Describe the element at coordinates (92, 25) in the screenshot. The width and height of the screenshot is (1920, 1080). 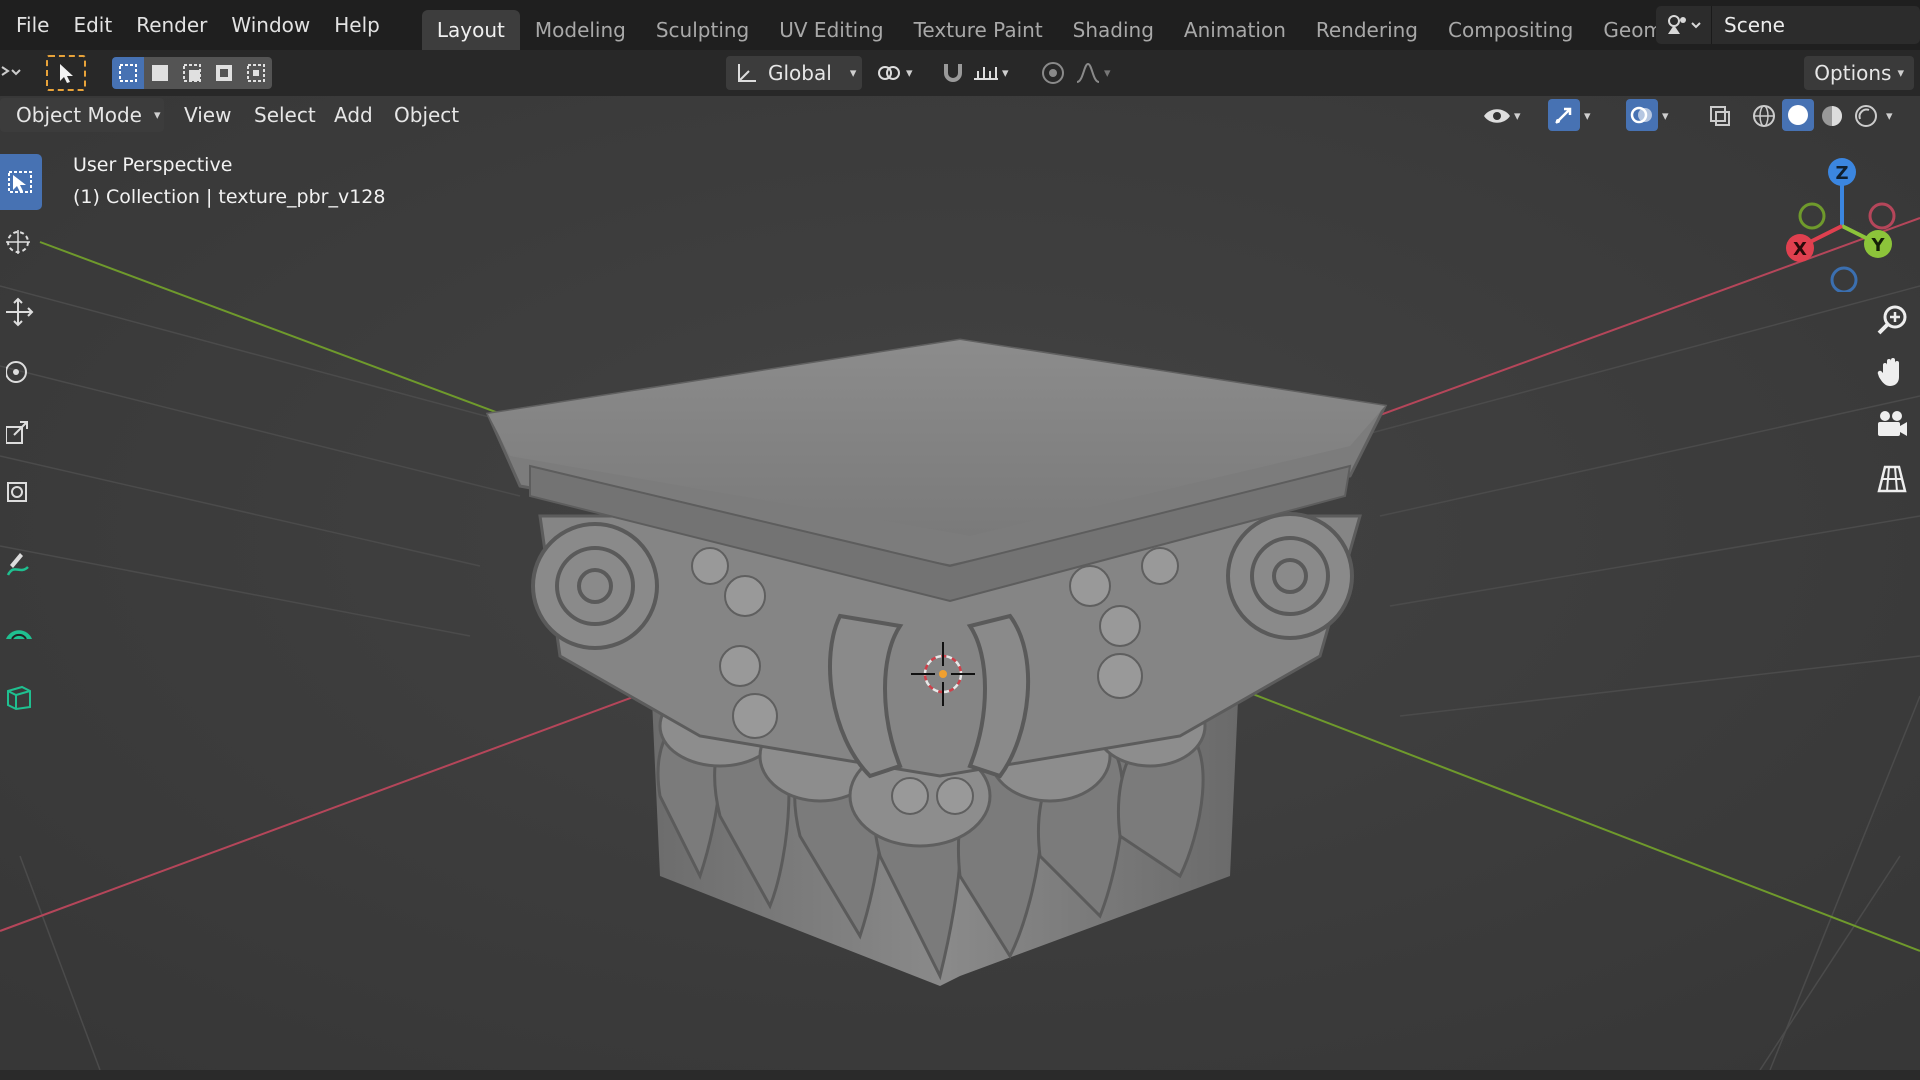
I see `menu-edit: Edit` at that location.